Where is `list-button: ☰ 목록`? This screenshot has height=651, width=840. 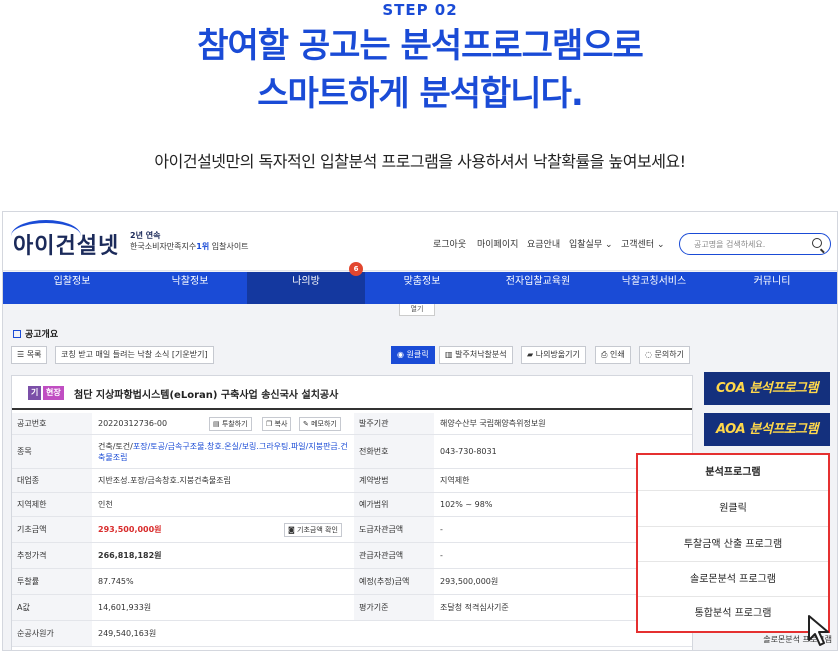
list-button: ☰ 목록 is located at coordinates (29, 355).